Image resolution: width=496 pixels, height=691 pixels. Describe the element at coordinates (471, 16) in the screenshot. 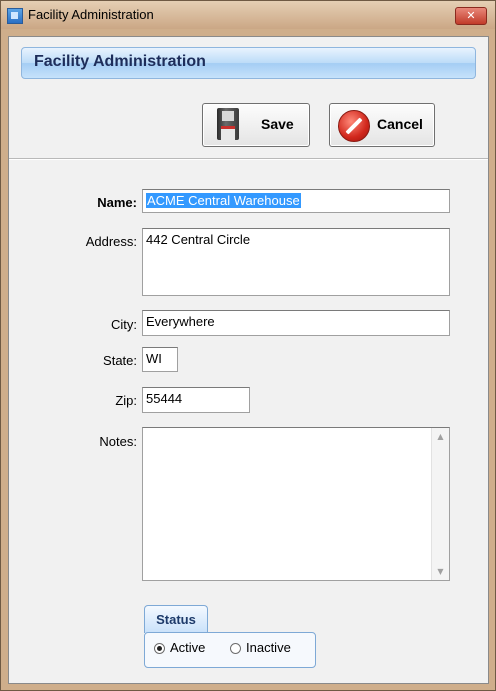

I see `close-button: ✕` at that location.